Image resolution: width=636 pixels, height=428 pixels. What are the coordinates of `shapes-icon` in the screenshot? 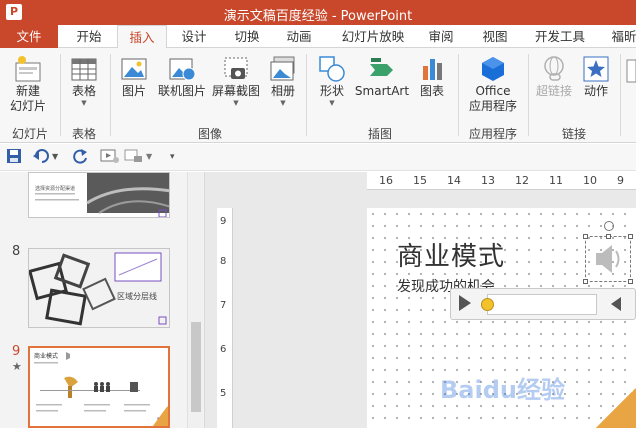 It's located at (332, 69).